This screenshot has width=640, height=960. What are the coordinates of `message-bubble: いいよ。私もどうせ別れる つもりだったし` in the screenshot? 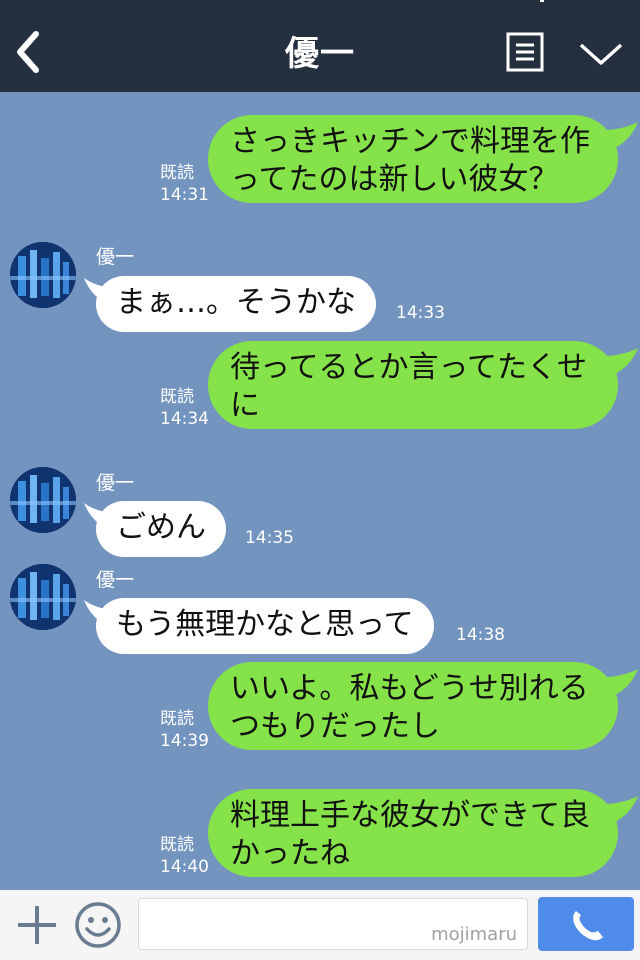 It's located at (413, 706).